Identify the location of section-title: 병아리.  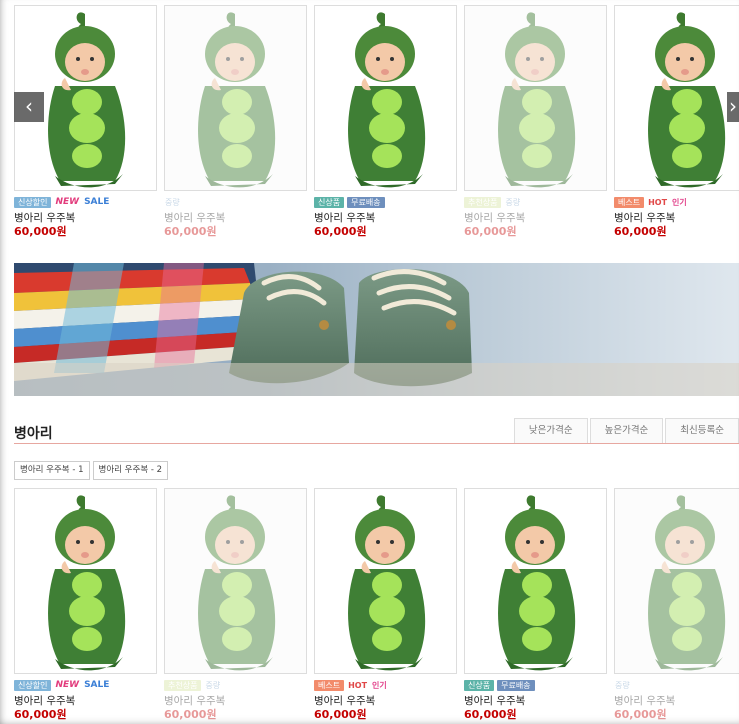
(33, 434).